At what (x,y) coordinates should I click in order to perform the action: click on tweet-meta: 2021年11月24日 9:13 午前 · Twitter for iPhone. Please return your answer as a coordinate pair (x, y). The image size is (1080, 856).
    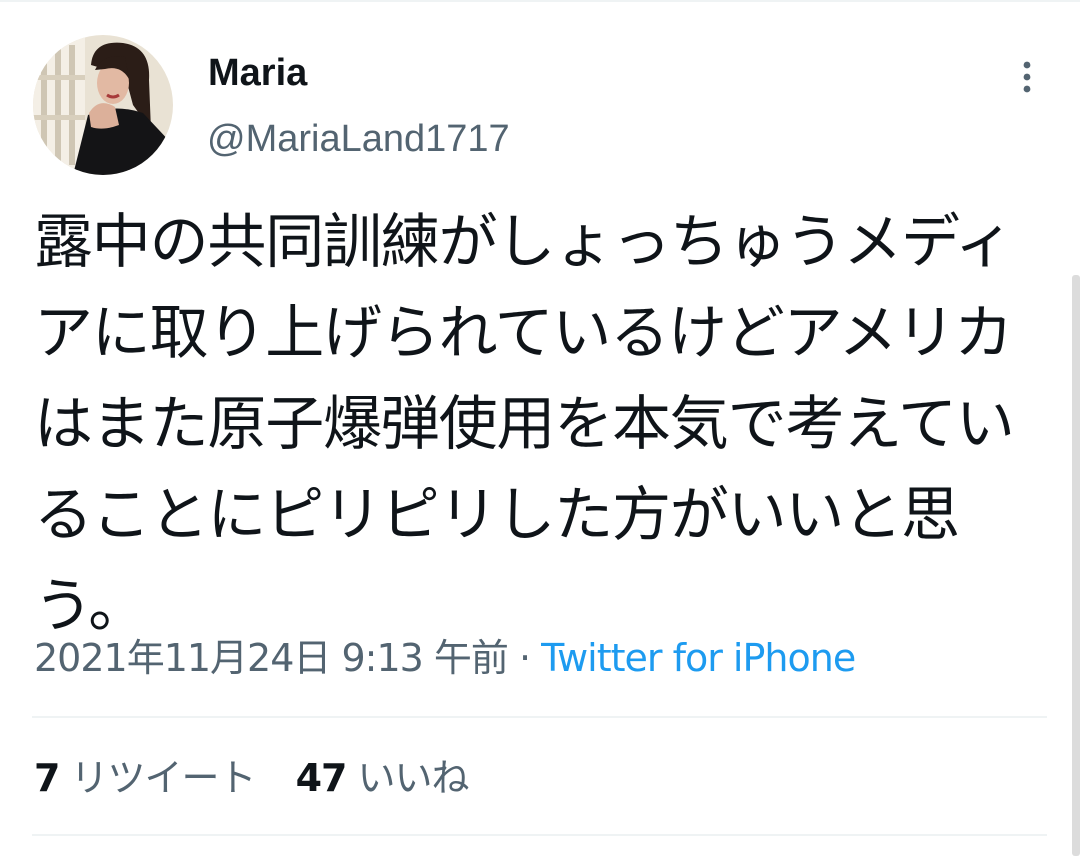
    Looking at the image, I should click on (445, 658).